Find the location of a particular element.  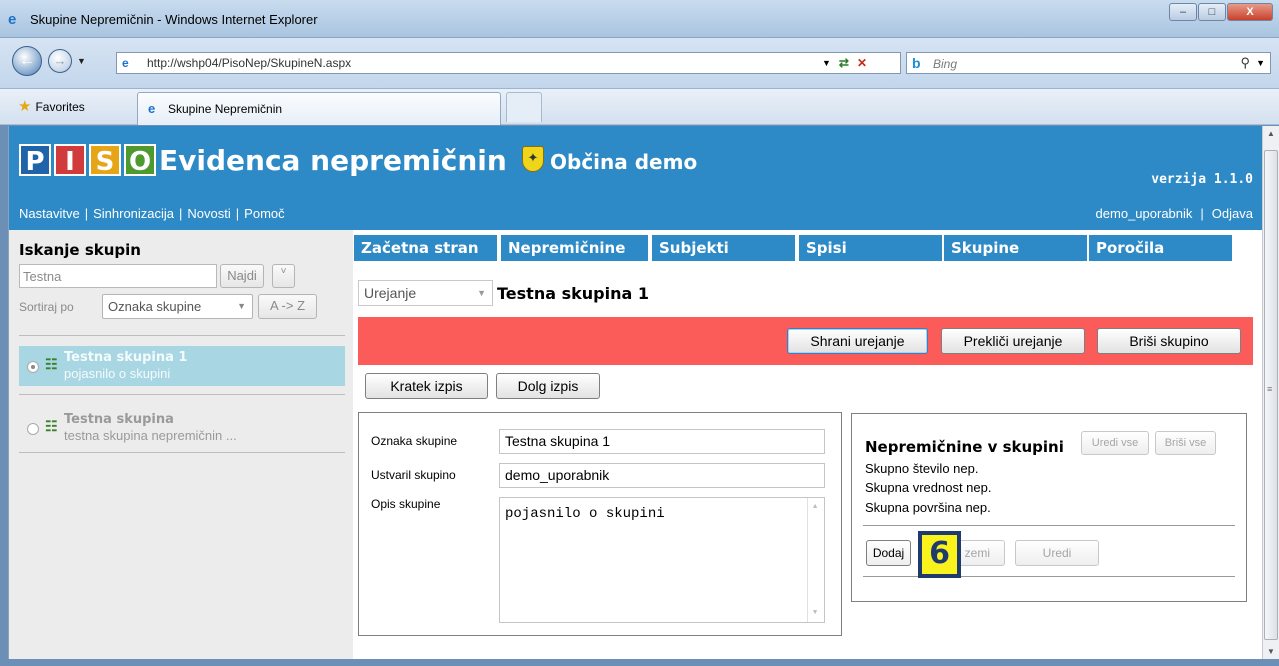

scroll-grip-icon: ≡ is located at coordinates (1270, 389).